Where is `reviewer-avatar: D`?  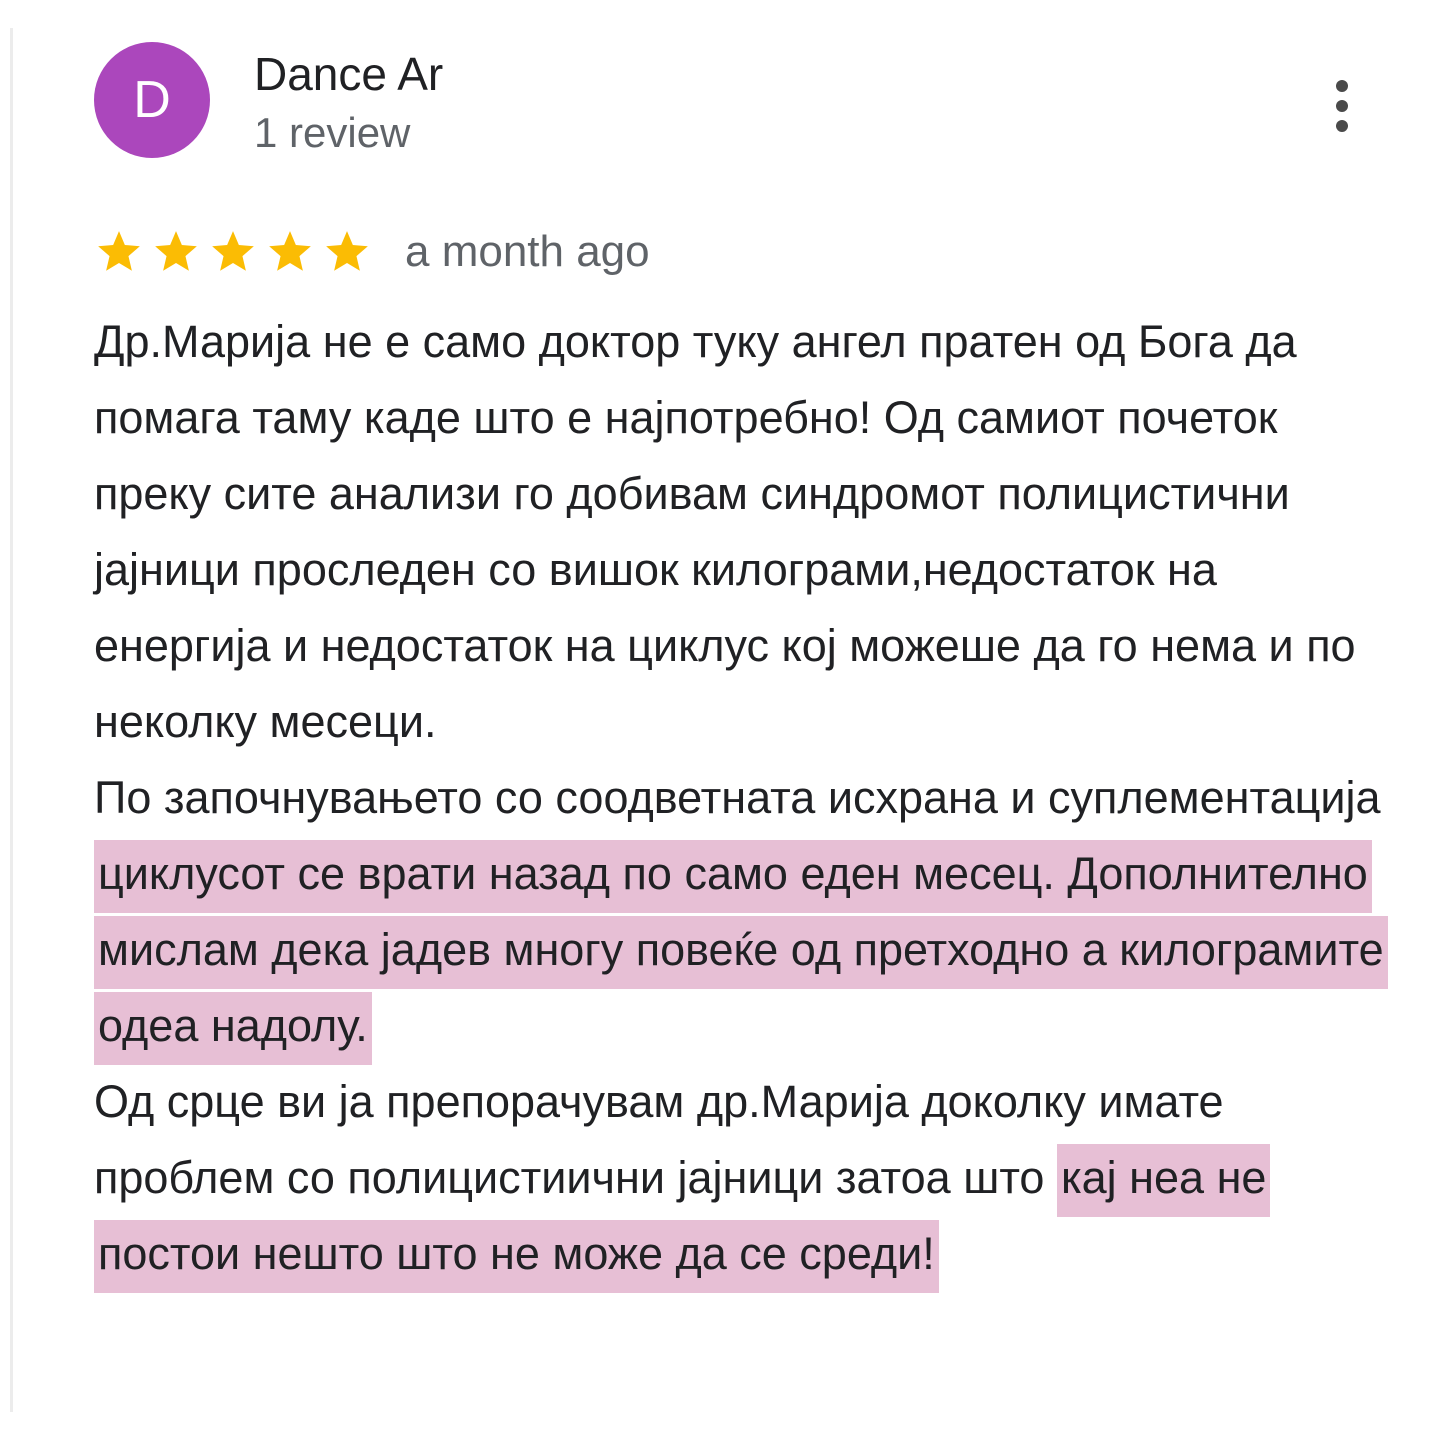
reviewer-avatar: D is located at coordinates (152, 100).